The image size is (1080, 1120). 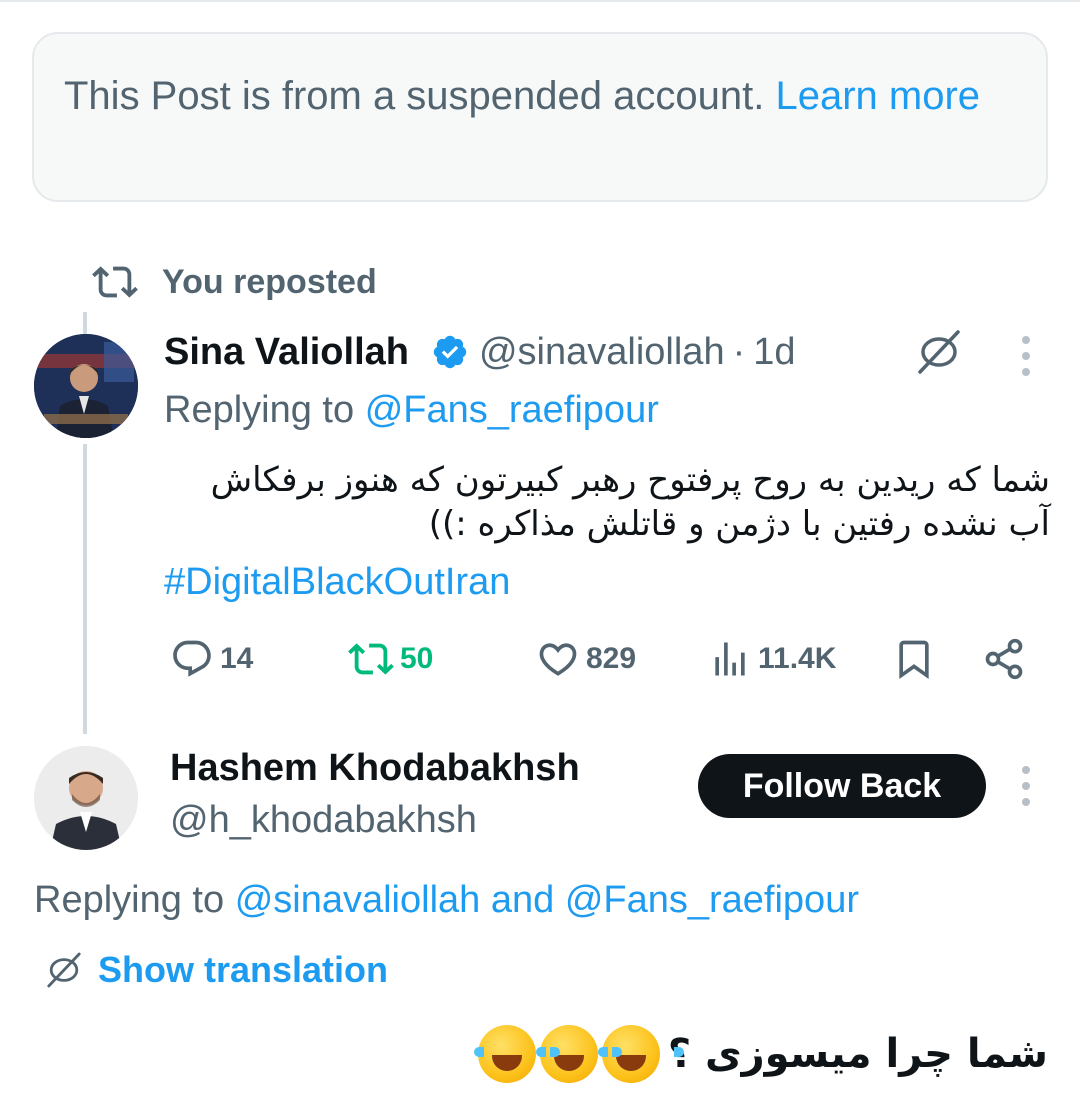 I want to click on reply-icon, so click(x=192, y=658).